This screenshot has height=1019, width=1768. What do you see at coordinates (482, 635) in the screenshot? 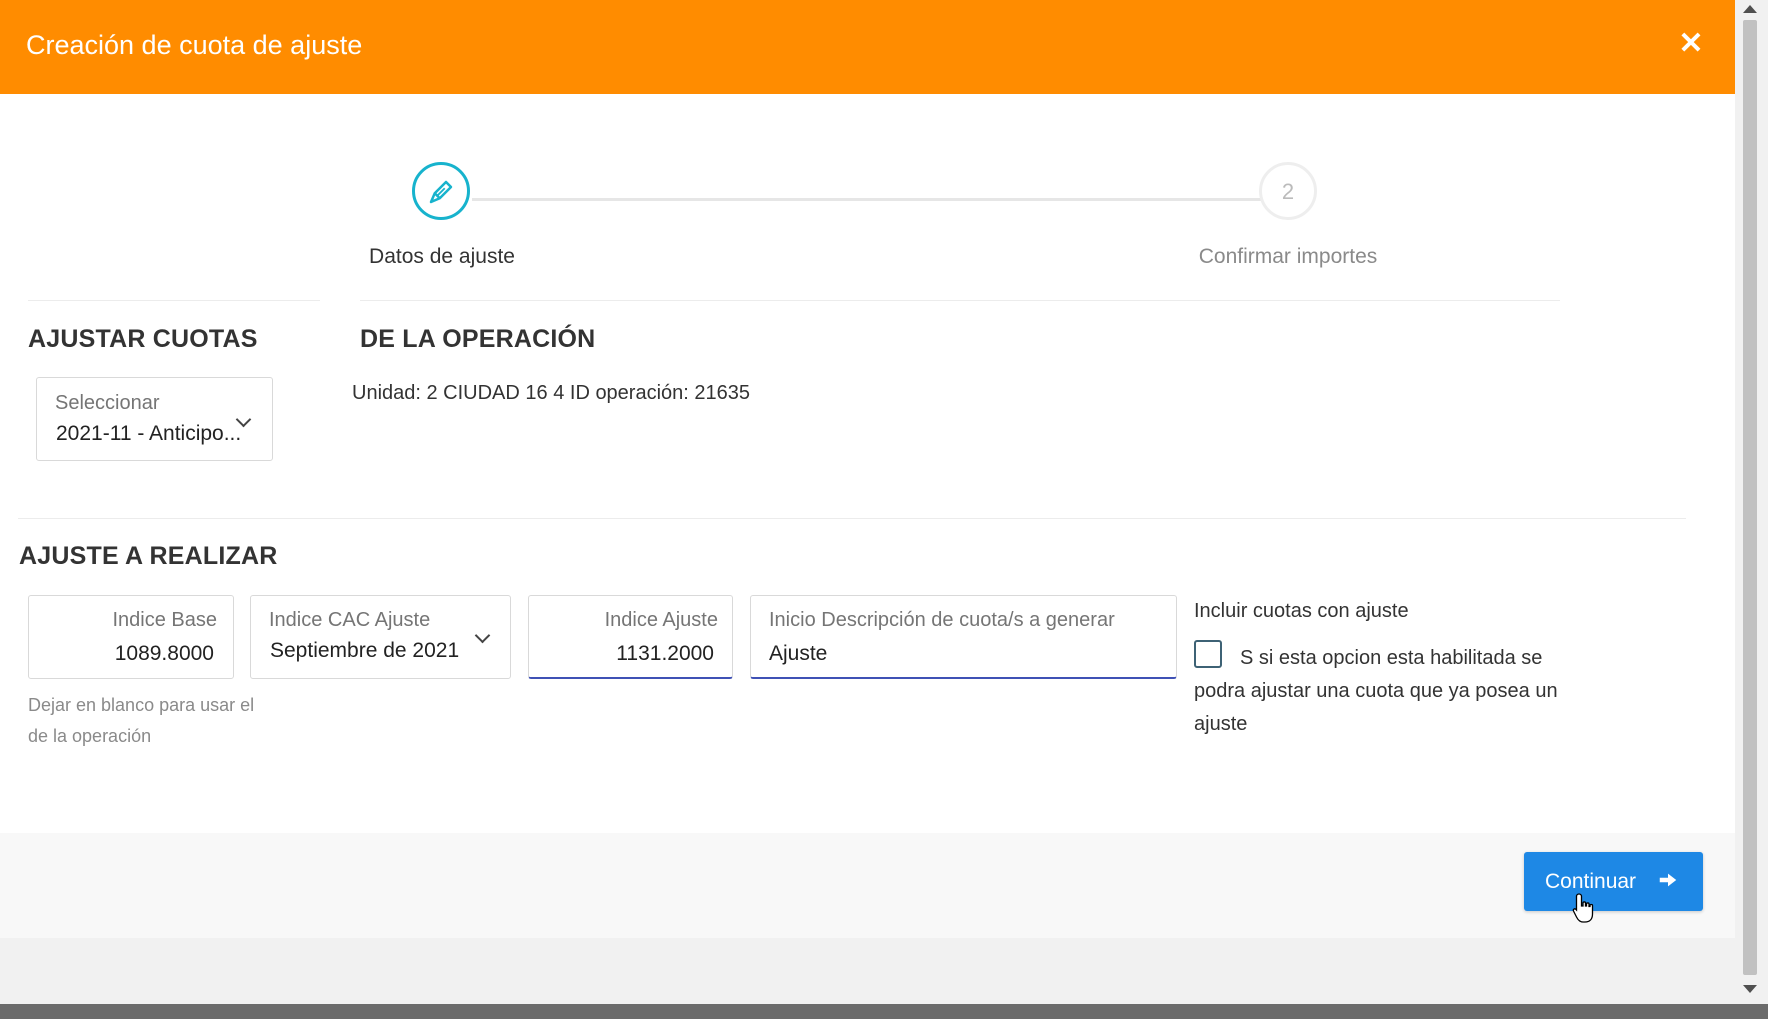
I see `chevron-down-icon` at bounding box center [482, 635].